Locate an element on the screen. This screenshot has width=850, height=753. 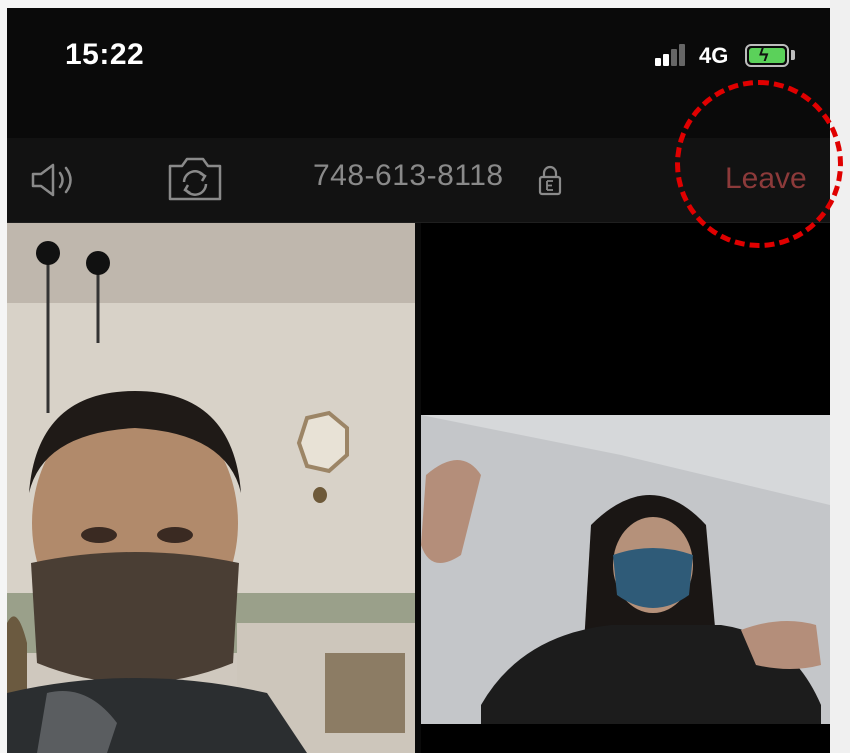
encrypted-lock-icon is located at coordinates (550, 180).